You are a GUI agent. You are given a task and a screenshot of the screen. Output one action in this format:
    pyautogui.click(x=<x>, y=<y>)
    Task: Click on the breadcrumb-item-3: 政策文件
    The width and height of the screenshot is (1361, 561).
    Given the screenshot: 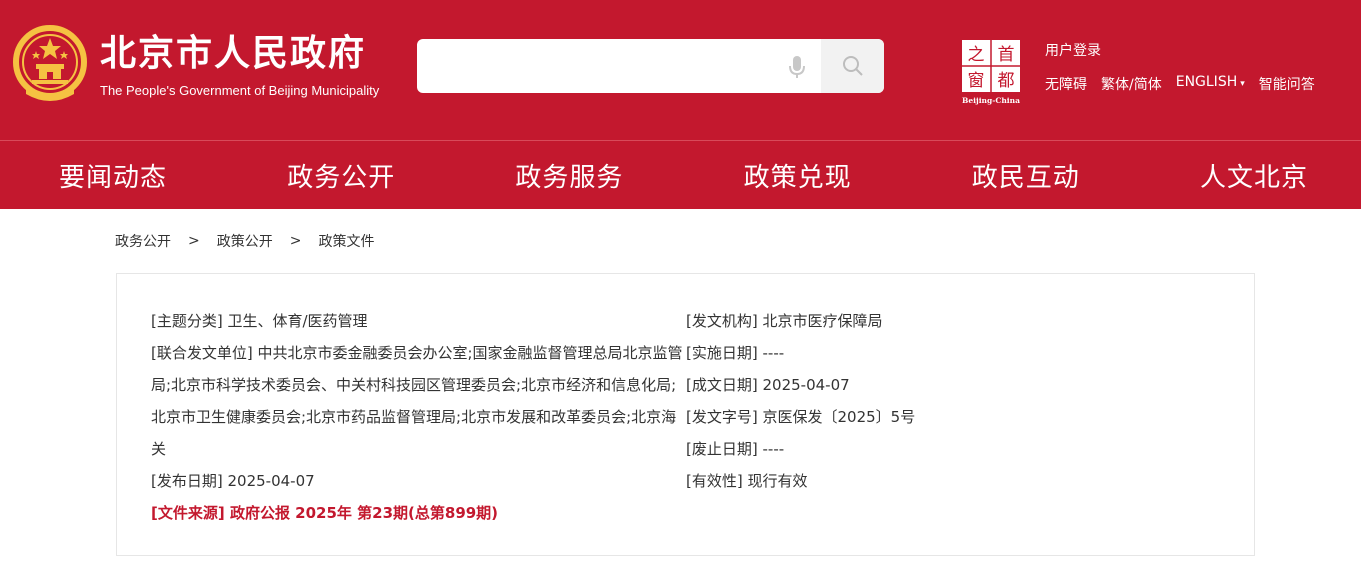 What is the action you would take?
    pyautogui.click(x=346, y=241)
    